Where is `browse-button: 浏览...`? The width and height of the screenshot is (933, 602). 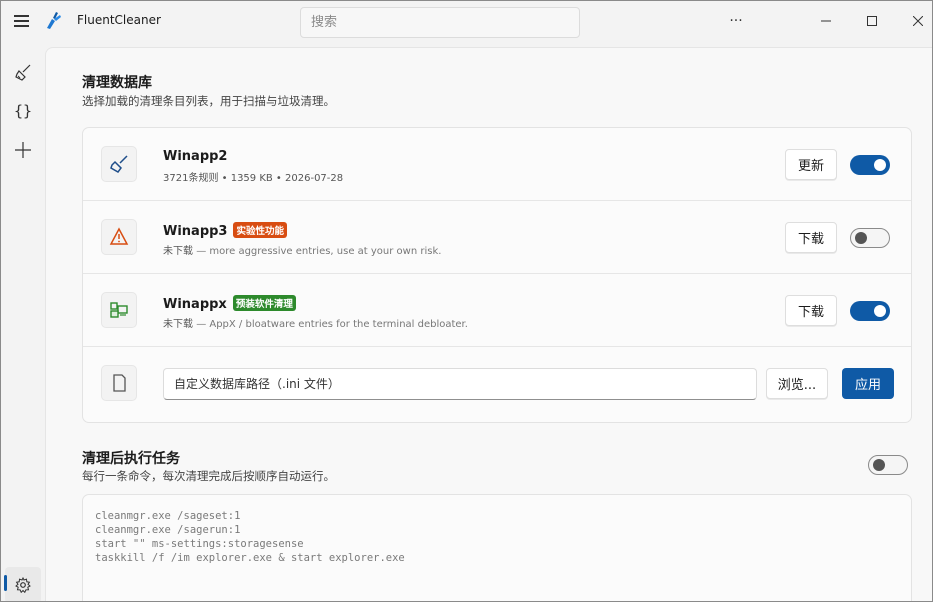 browse-button: 浏览... is located at coordinates (797, 383).